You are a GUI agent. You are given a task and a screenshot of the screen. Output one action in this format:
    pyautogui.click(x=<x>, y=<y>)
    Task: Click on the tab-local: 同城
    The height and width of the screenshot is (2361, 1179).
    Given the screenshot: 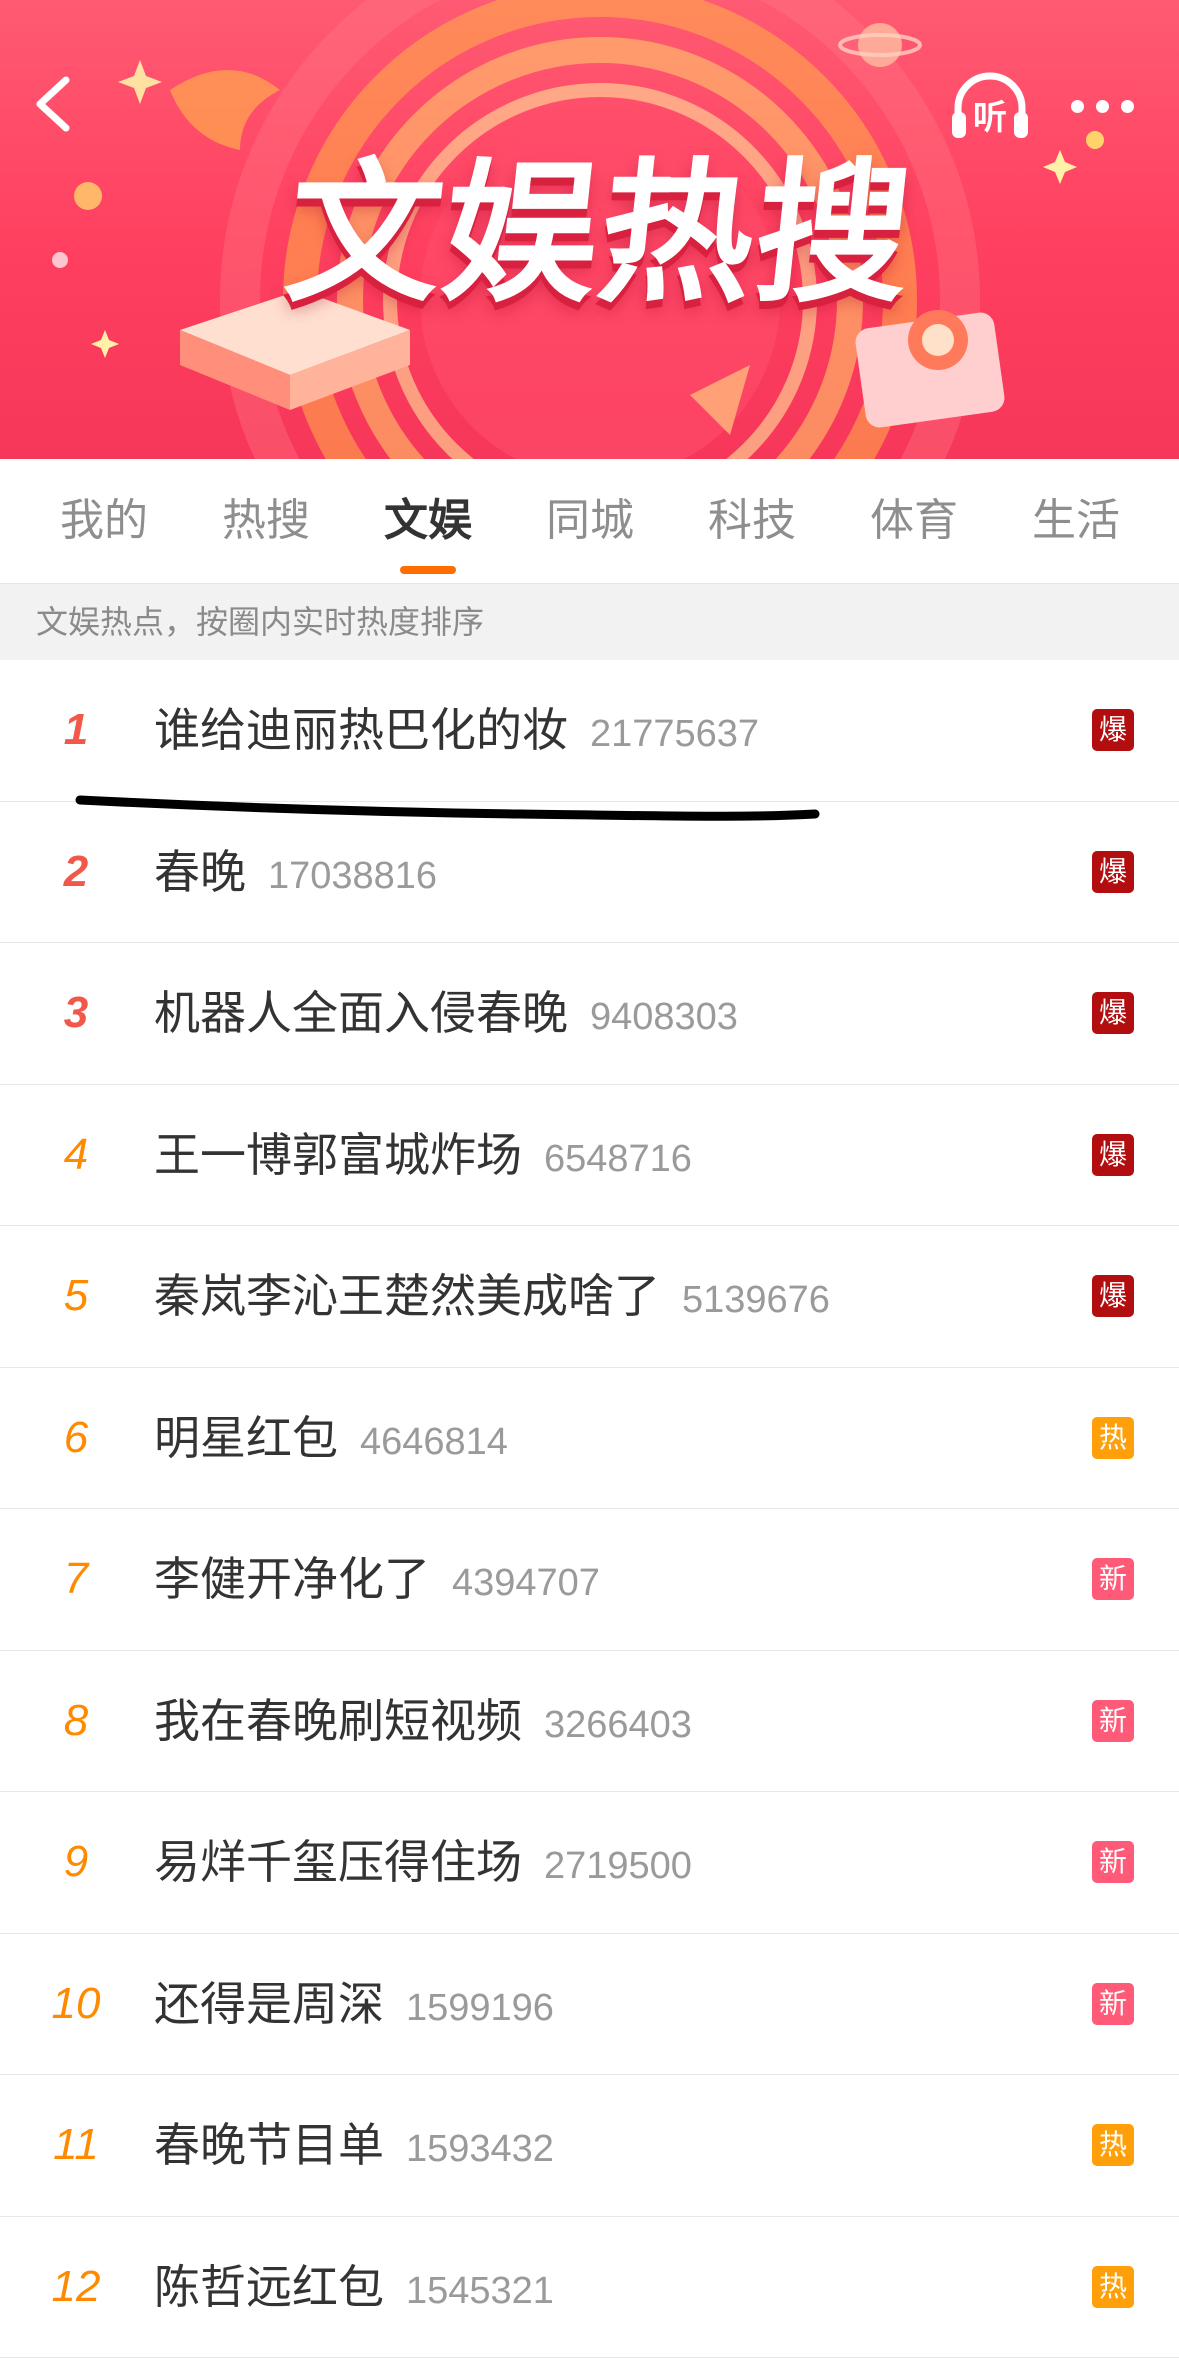 What is the action you would take?
    pyautogui.click(x=590, y=521)
    